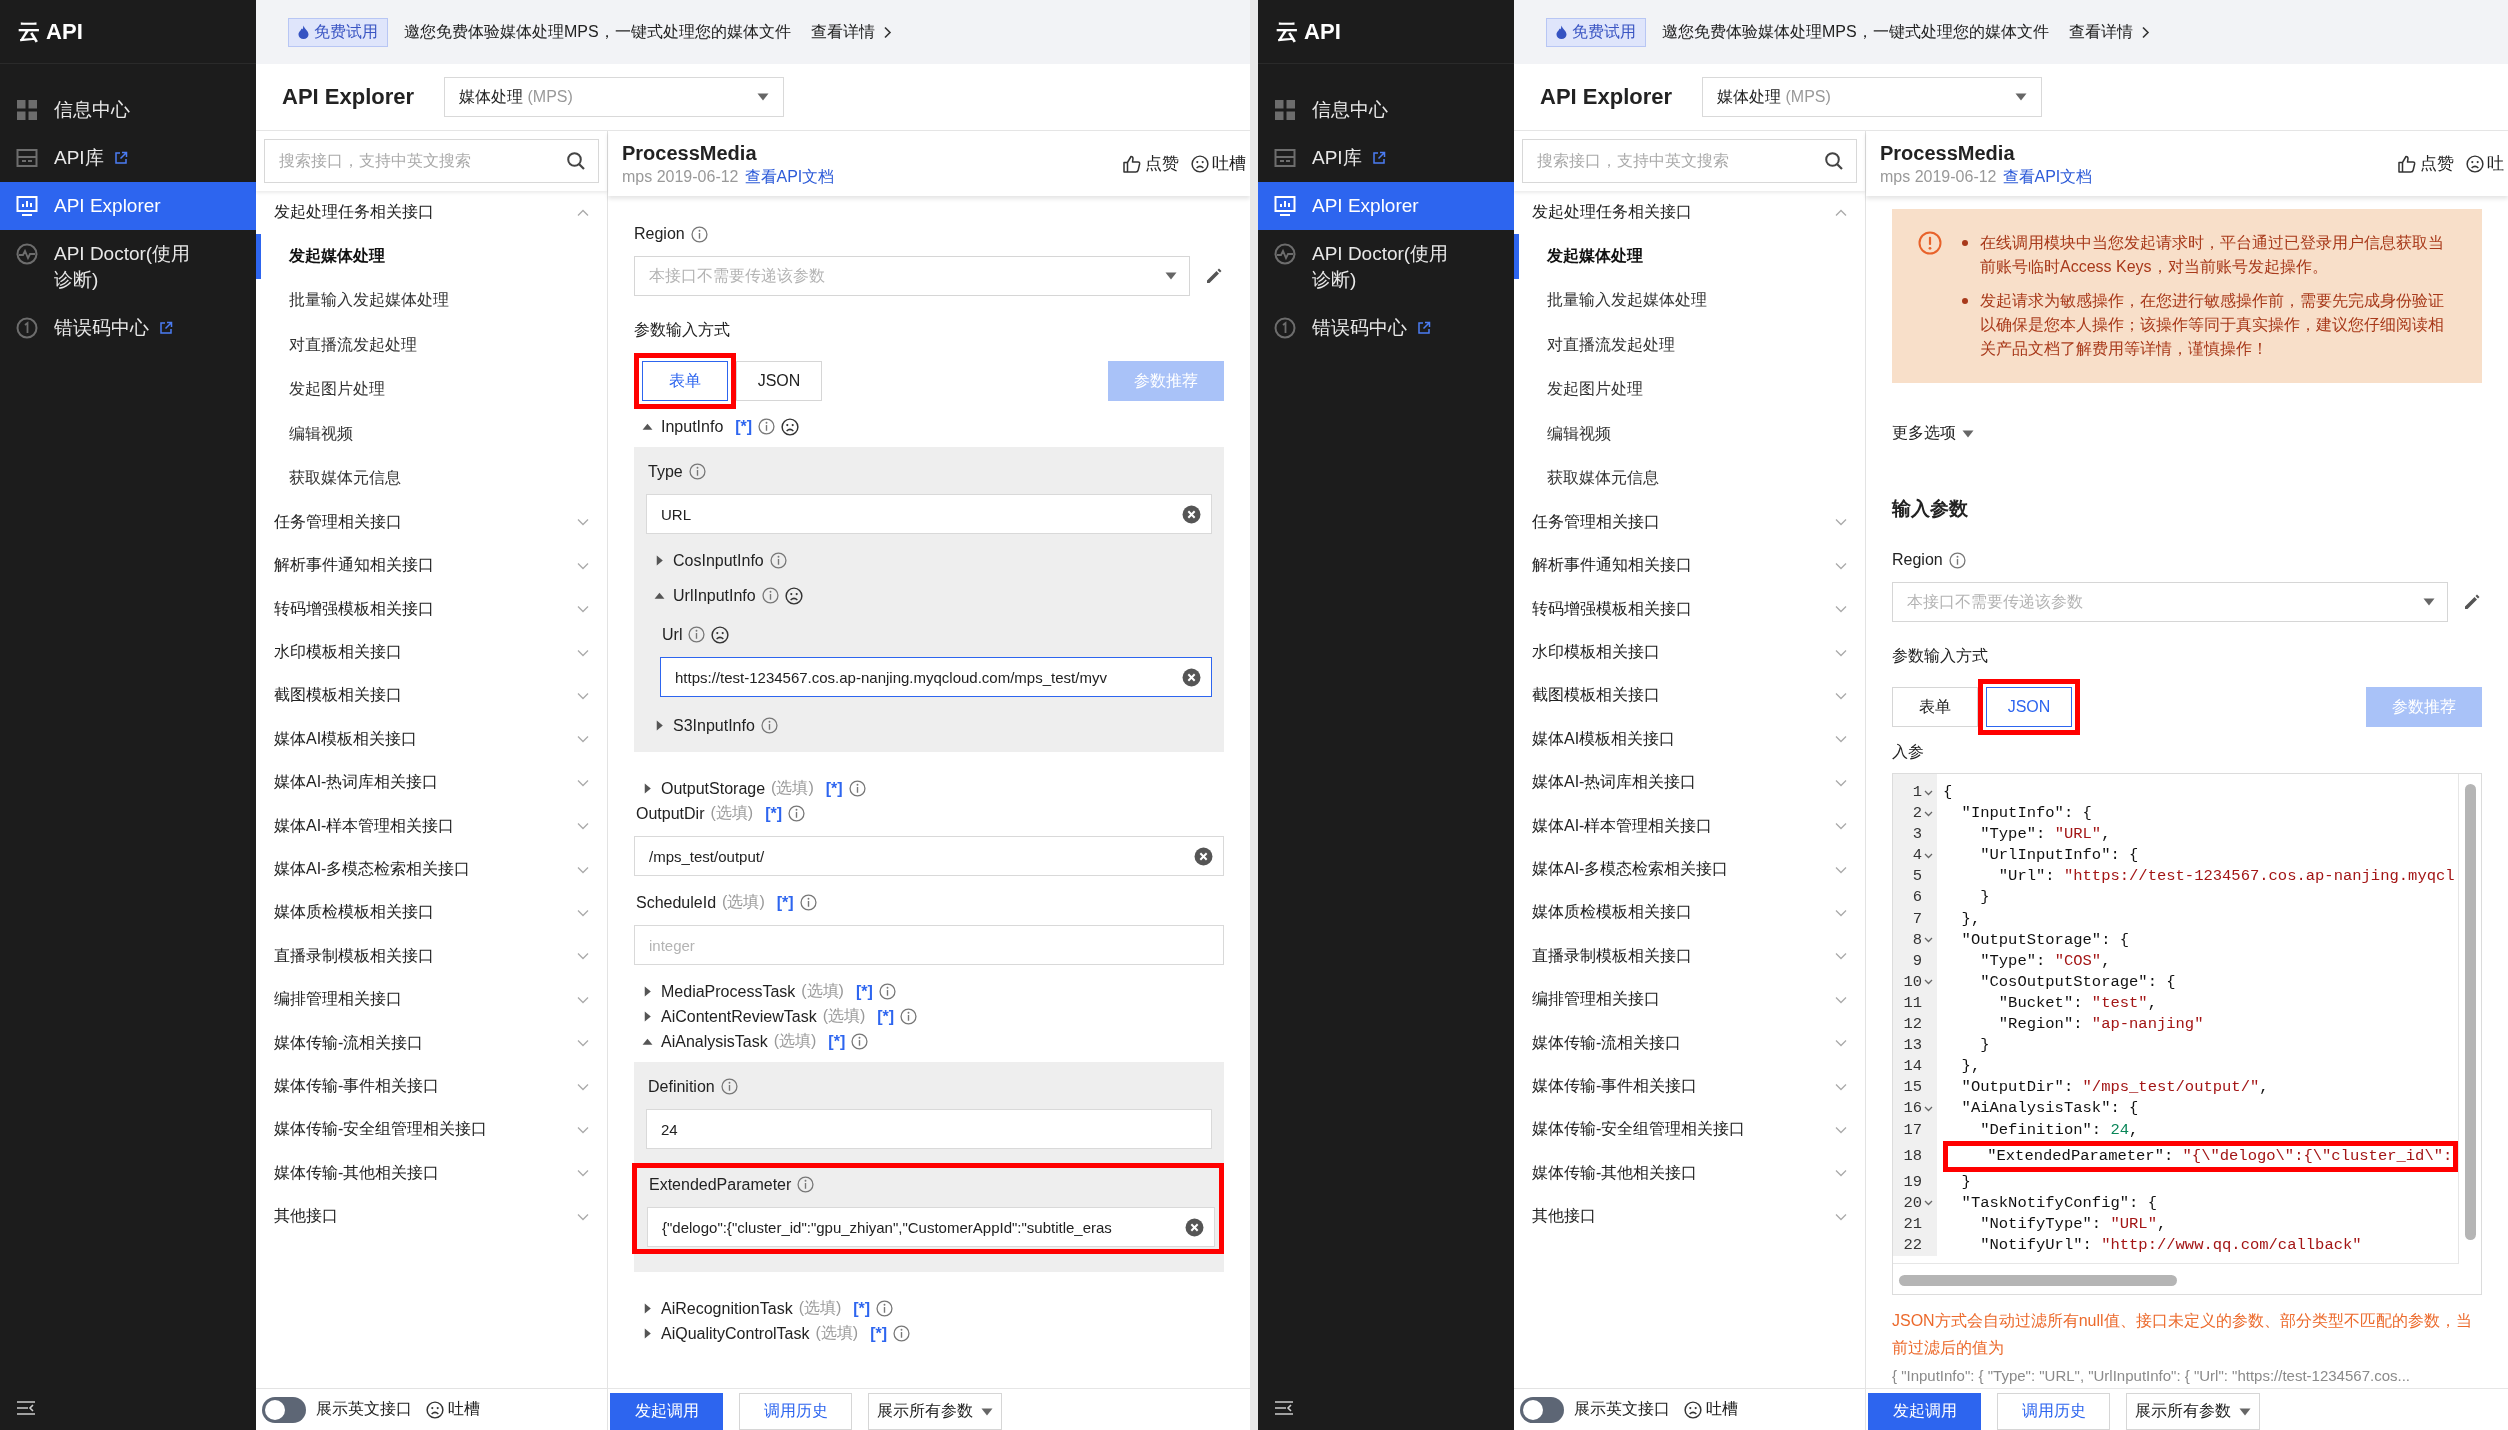  Describe the element at coordinates (2425, 163) in the screenshot. I see `like-button: 点赞` at that location.